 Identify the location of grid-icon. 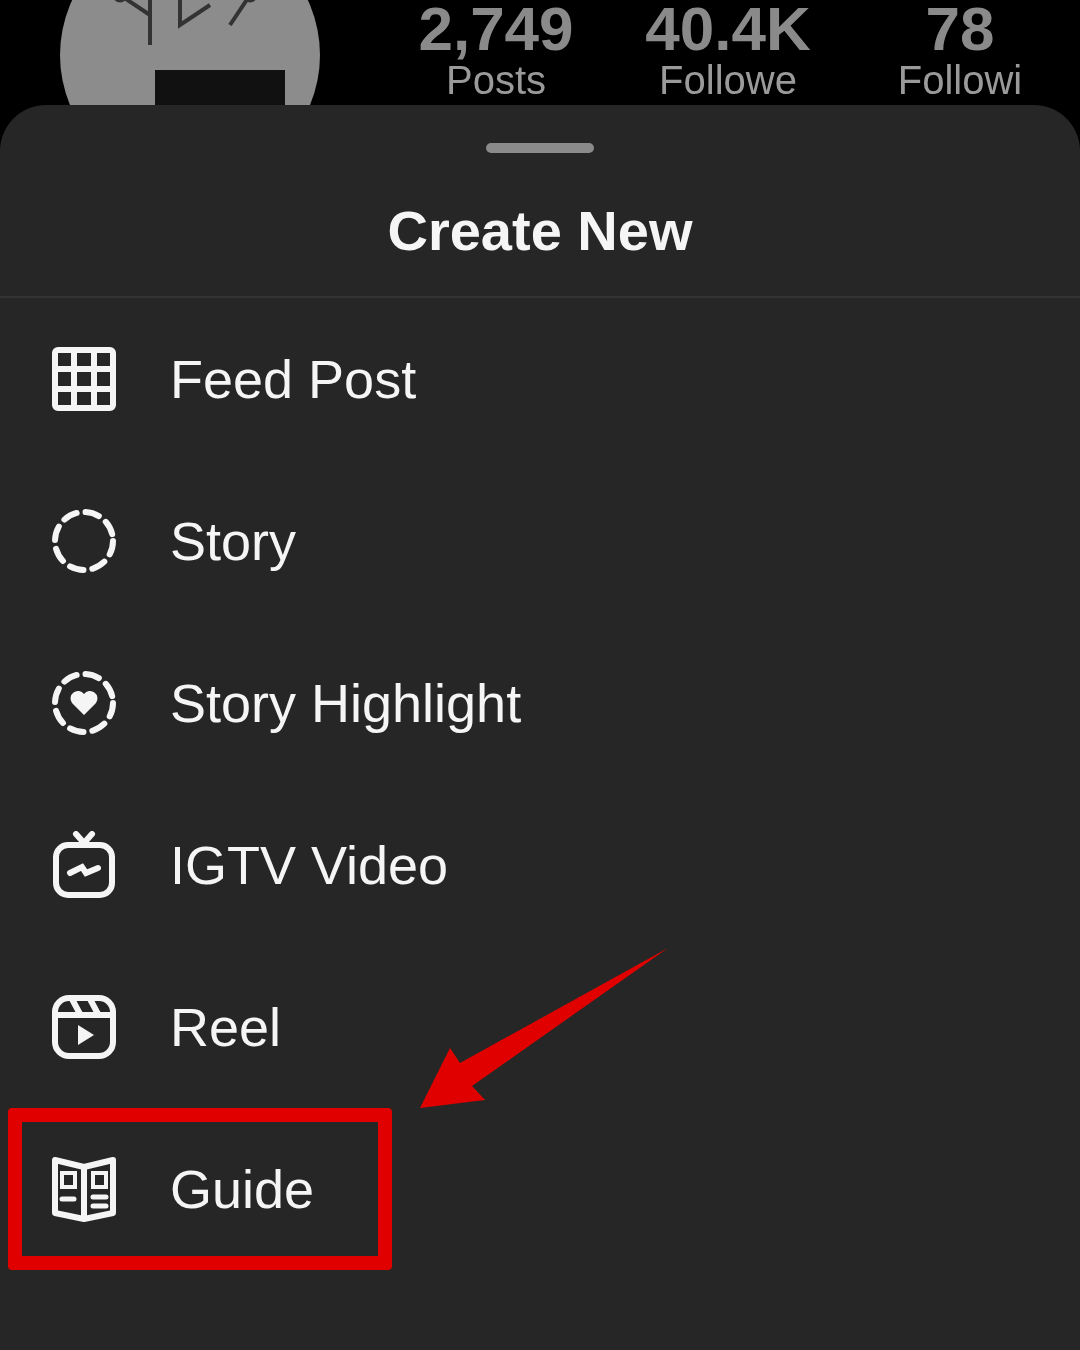
(84, 379).